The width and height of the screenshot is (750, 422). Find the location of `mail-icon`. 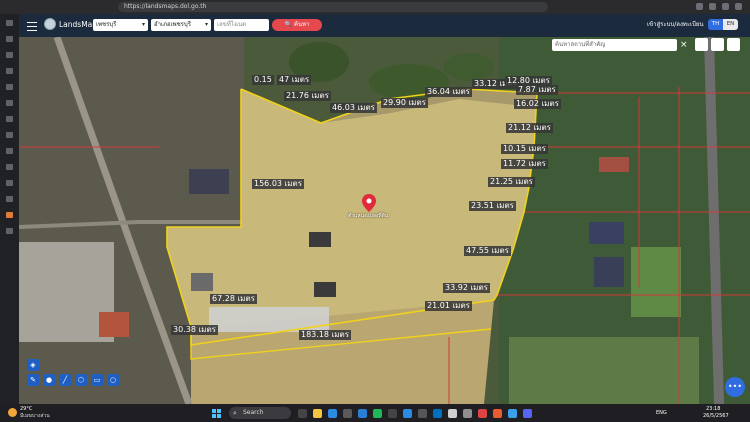

mail-icon is located at coordinates (362, 413).